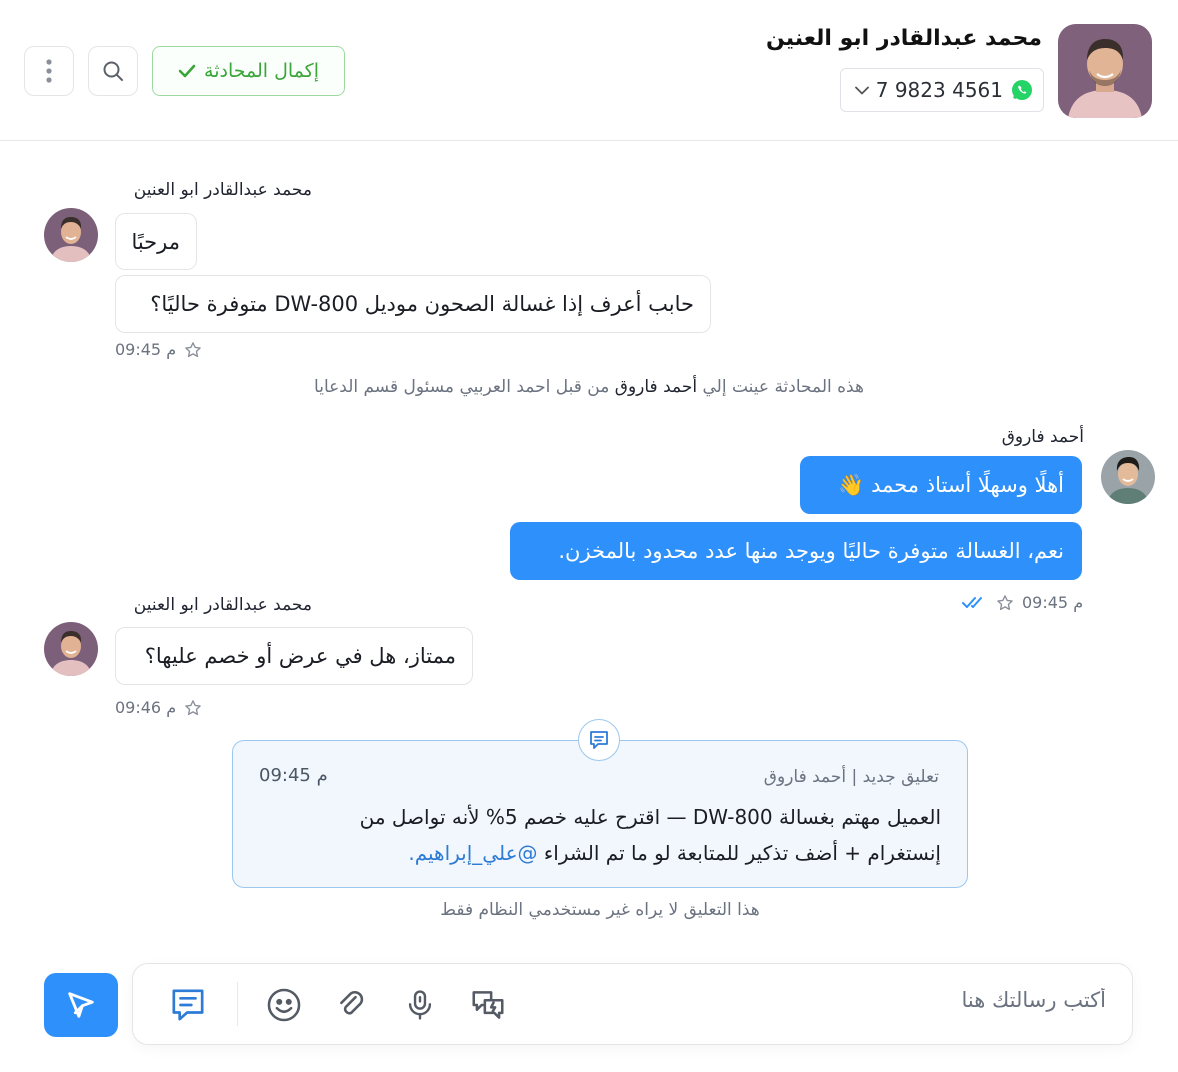  What do you see at coordinates (293, 775) in the screenshot?
I see `comment-time: 09:45 م` at bounding box center [293, 775].